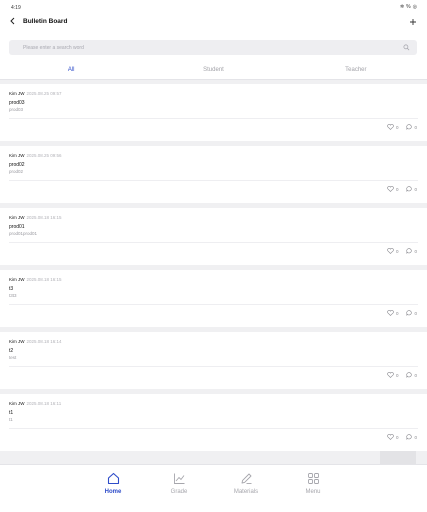  What do you see at coordinates (11, 413) in the screenshot?
I see `post-title: t1` at bounding box center [11, 413].